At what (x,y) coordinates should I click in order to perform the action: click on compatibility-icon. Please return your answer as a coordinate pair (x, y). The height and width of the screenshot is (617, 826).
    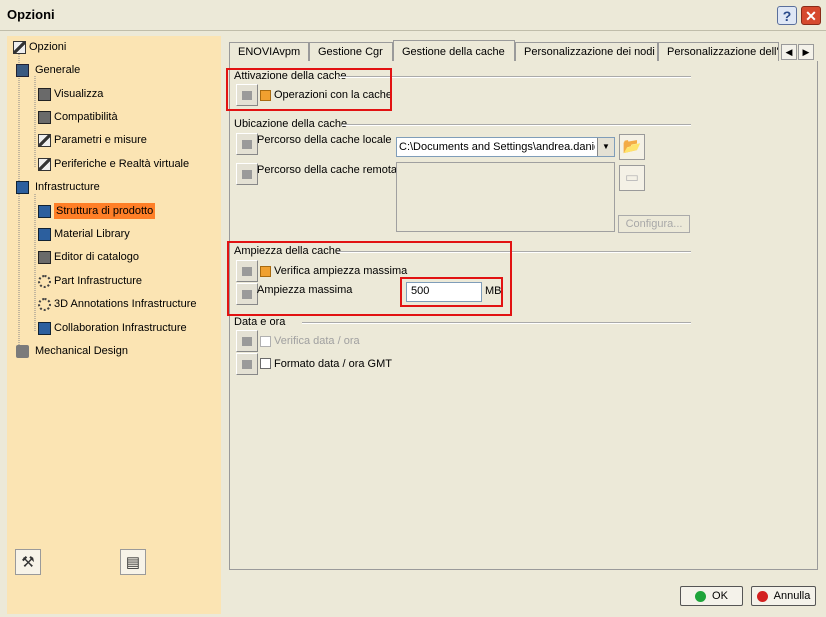
    Looking at the image, I should click on (44, 117).